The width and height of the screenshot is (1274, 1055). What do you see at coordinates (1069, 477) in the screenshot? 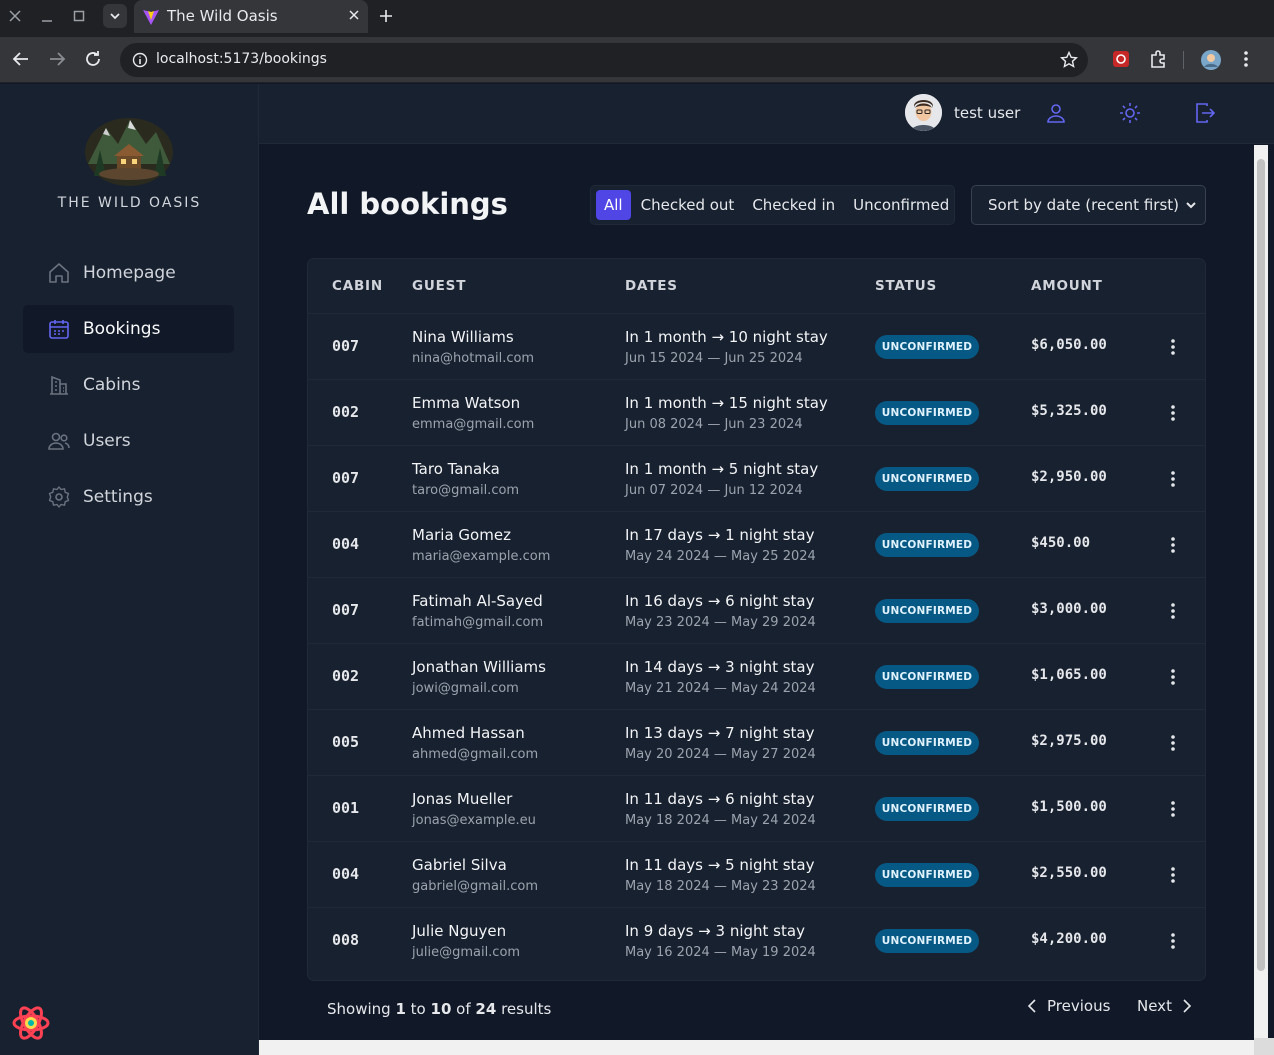
I see `booking-amount: $2,950.00` at bounding box center [1069, 477].